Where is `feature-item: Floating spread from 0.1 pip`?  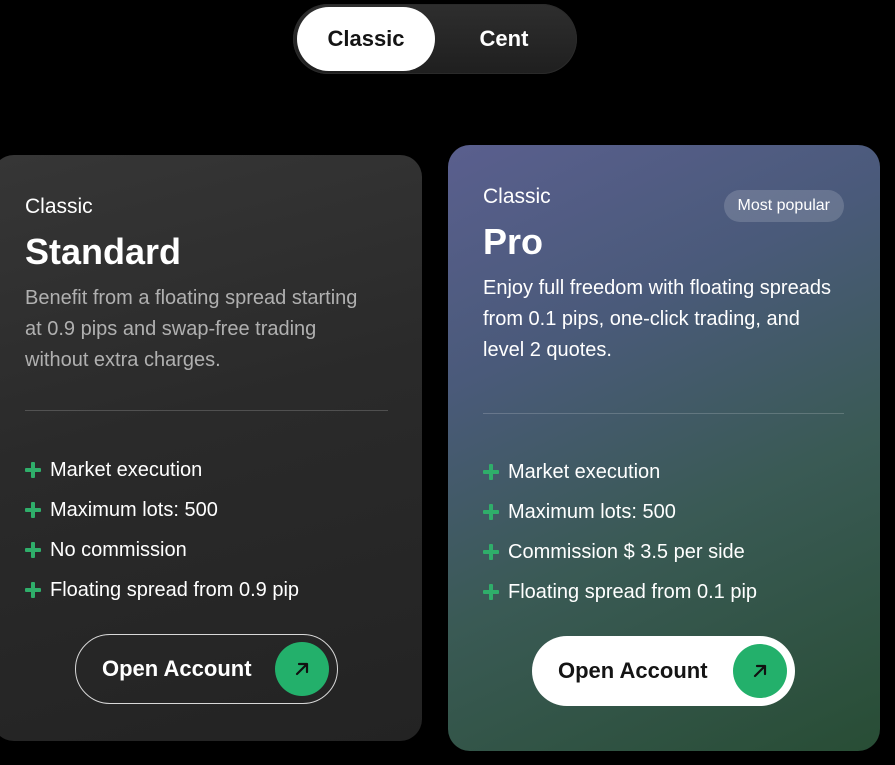 feature-item: Floating spread from 0.1 pip is located at coordinates (663, 592).